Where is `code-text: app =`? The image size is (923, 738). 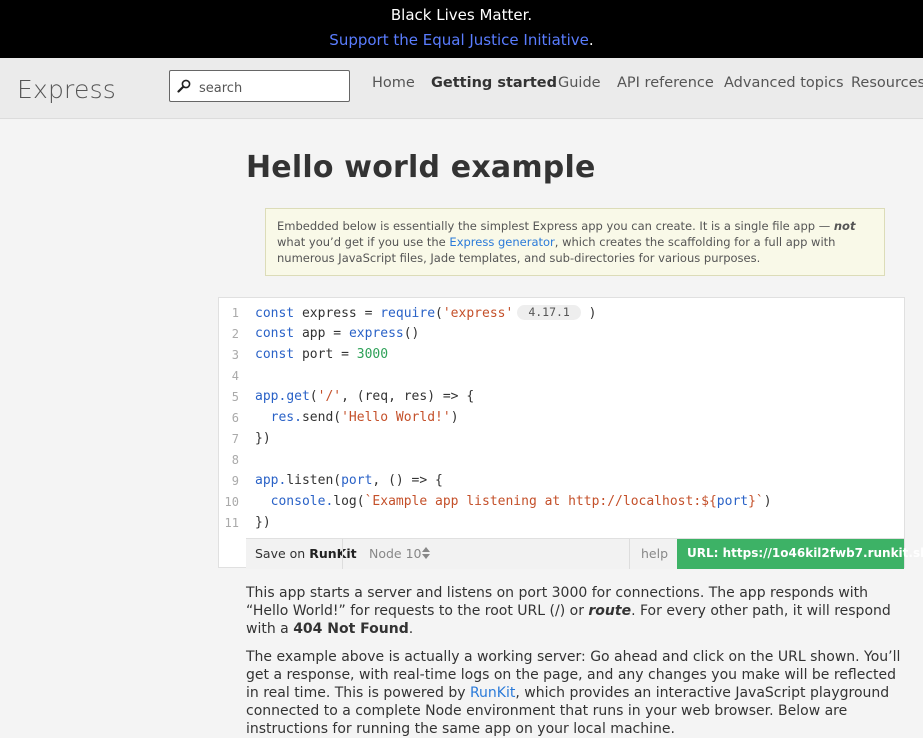 code-text: app = is located at coordinates (321, 333).